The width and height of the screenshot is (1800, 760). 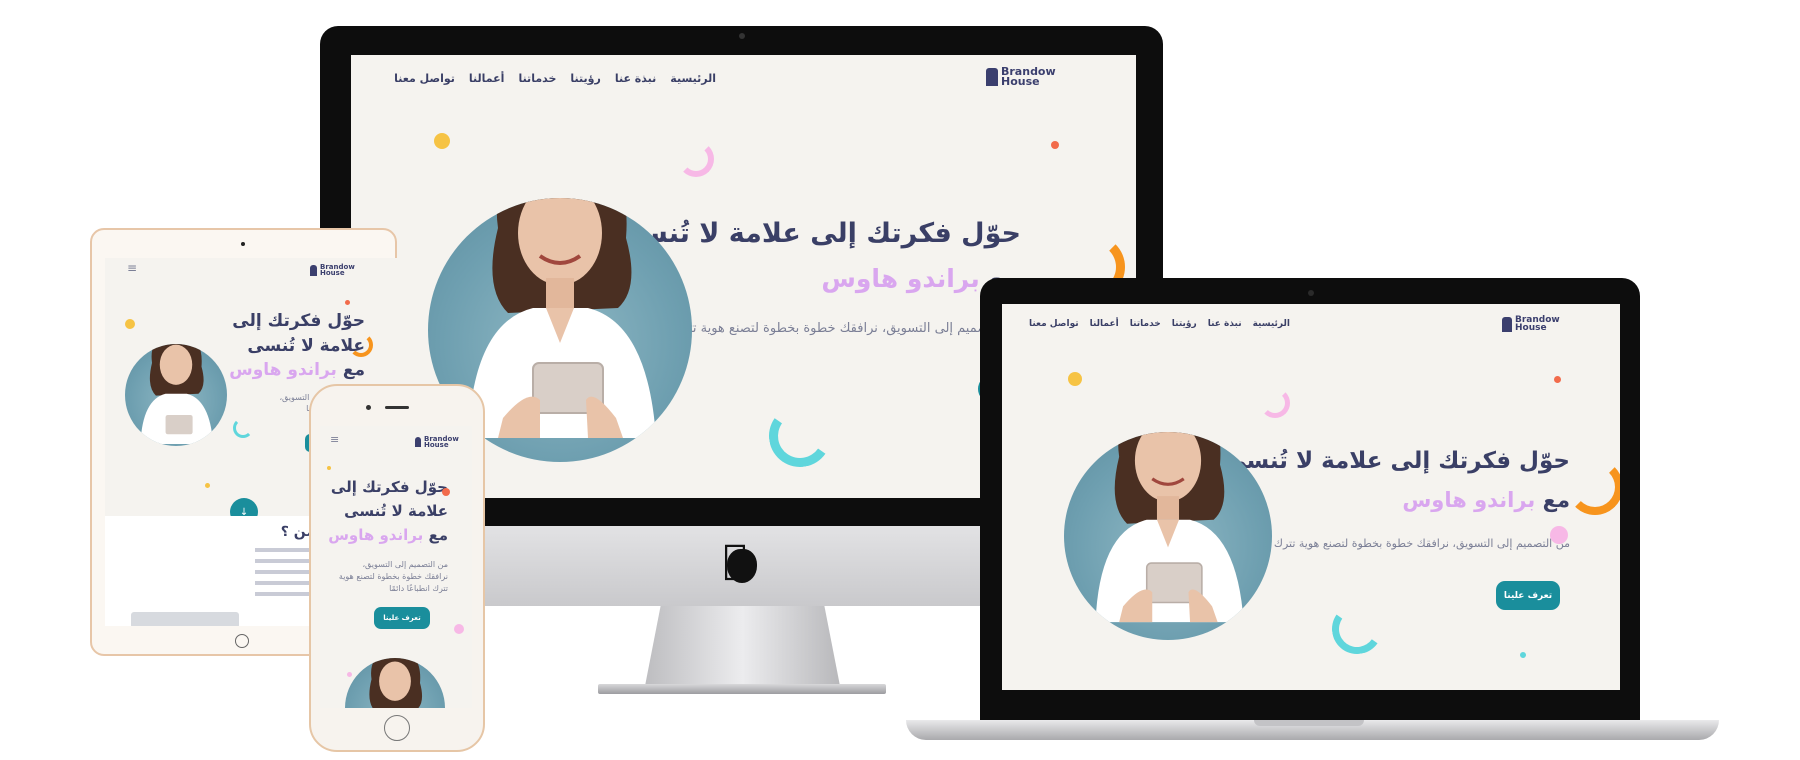 What do you see at coordinates (459, 629) in the screenshot?
I see `iphone-pink-dot` at bounding box center [459, 629].